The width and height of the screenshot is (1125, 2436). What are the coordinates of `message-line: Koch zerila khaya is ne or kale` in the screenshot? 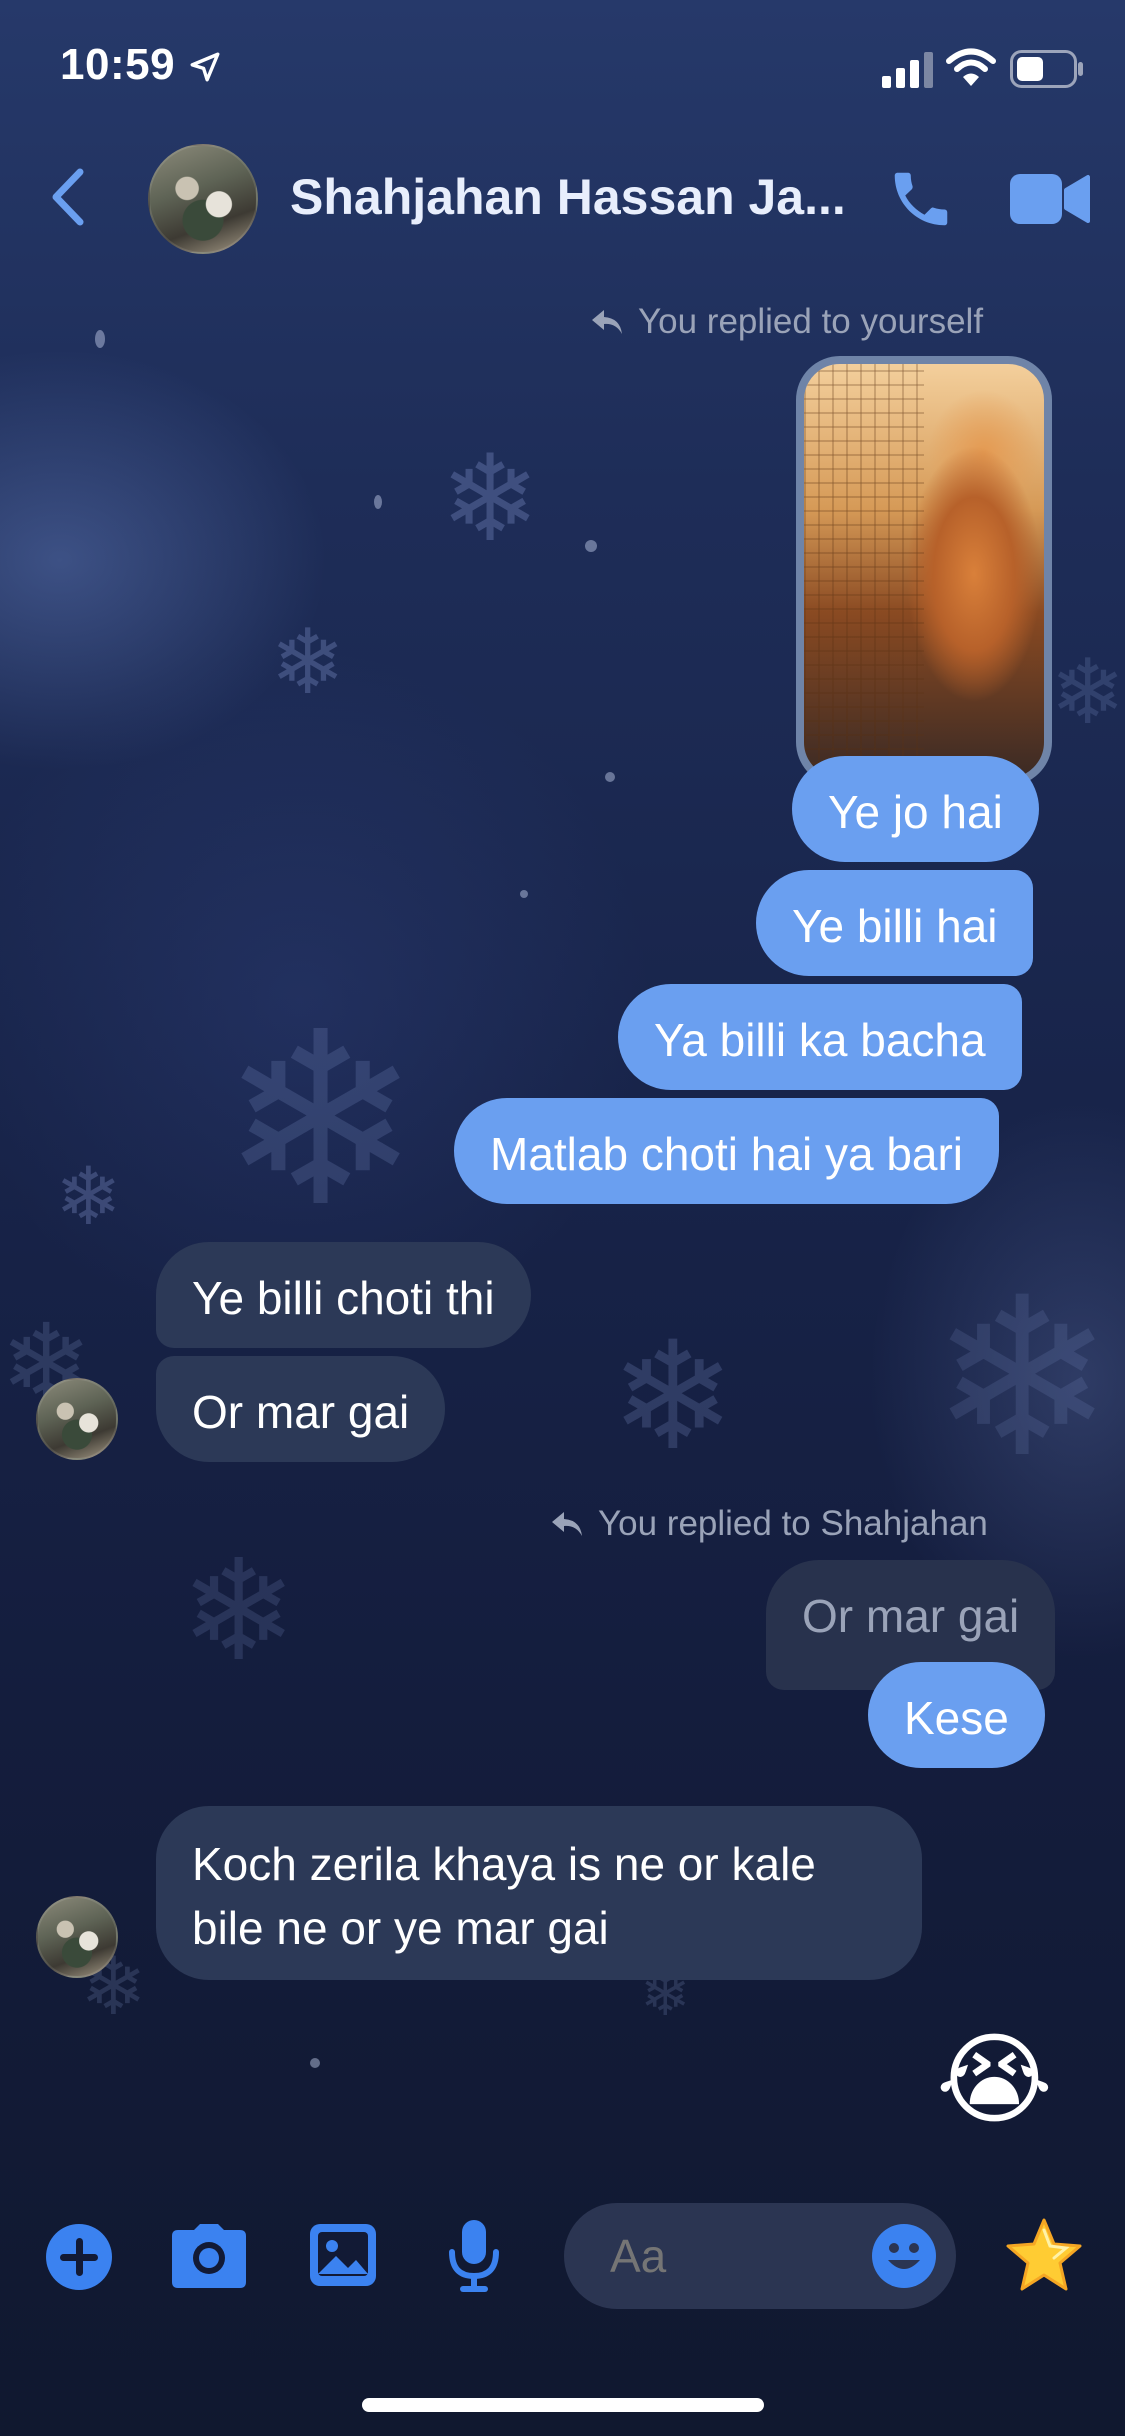 It's located at (504, 1864).